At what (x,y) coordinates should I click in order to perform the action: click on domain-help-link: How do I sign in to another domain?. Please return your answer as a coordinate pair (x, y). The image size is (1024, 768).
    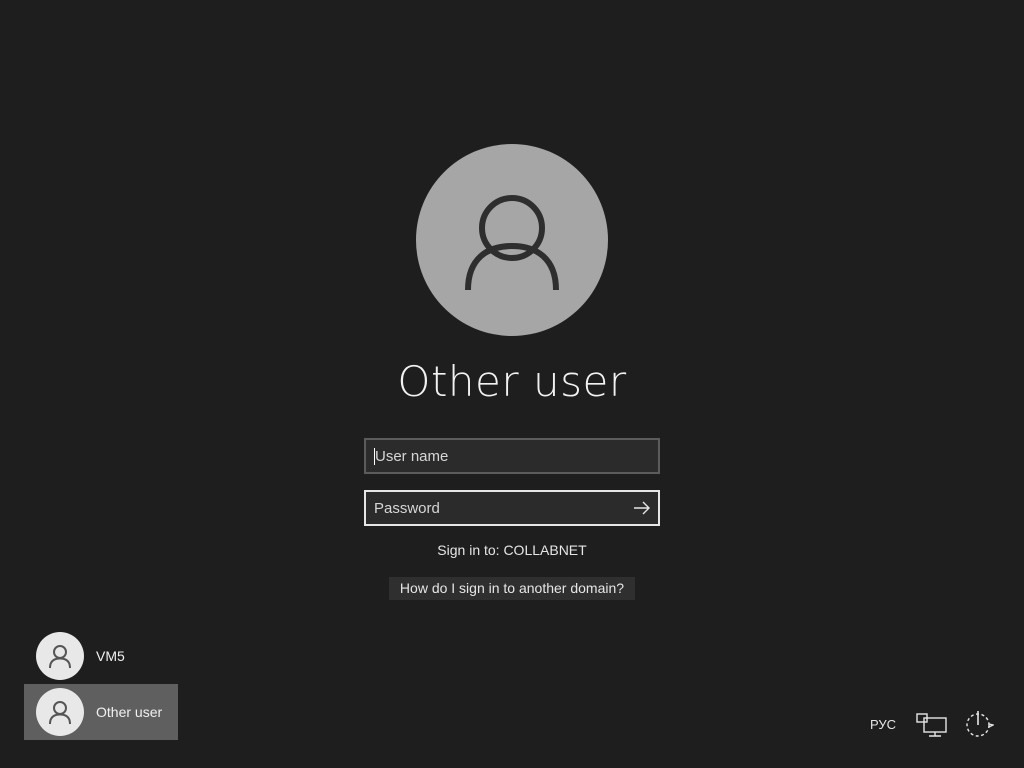
    Looking at the image, I should click on (512, 588).